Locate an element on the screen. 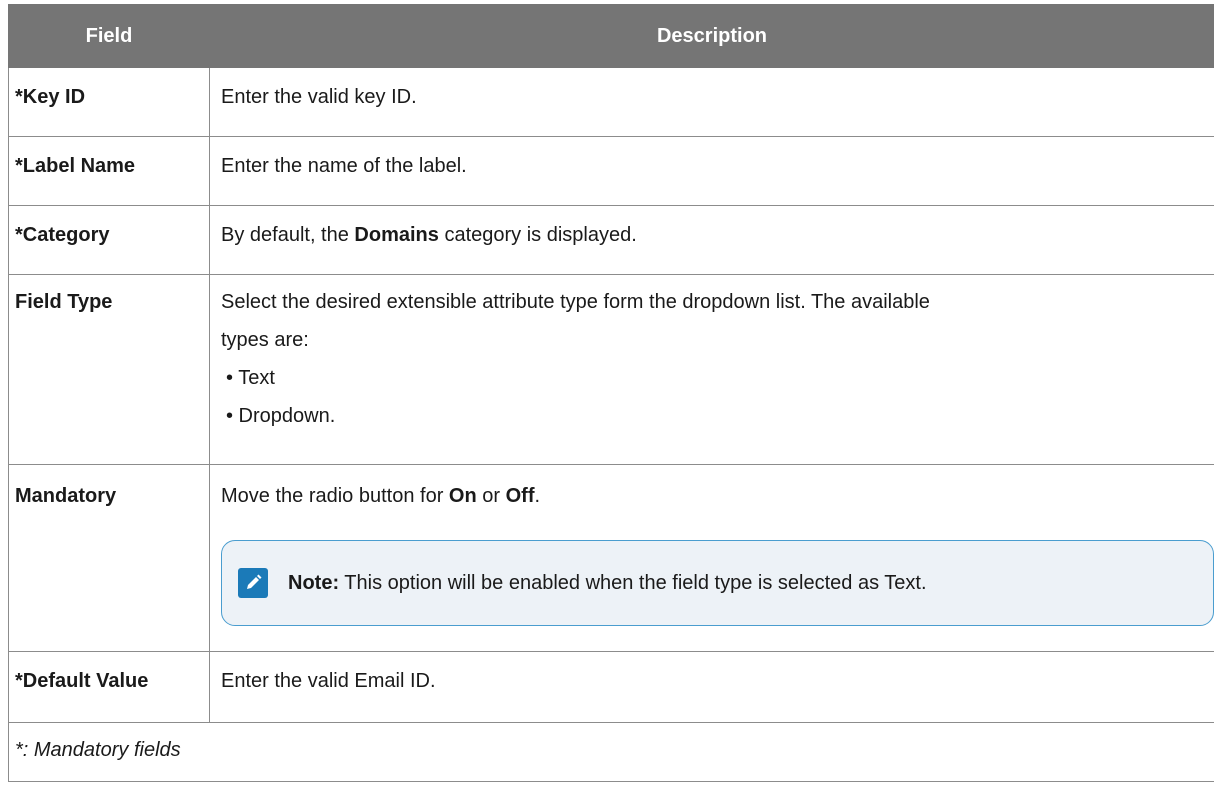 The width and height of the screenshot is (1214, 786). table-row: *Default Value Enter the valid Email ID. is located at coordinates (611, 687).